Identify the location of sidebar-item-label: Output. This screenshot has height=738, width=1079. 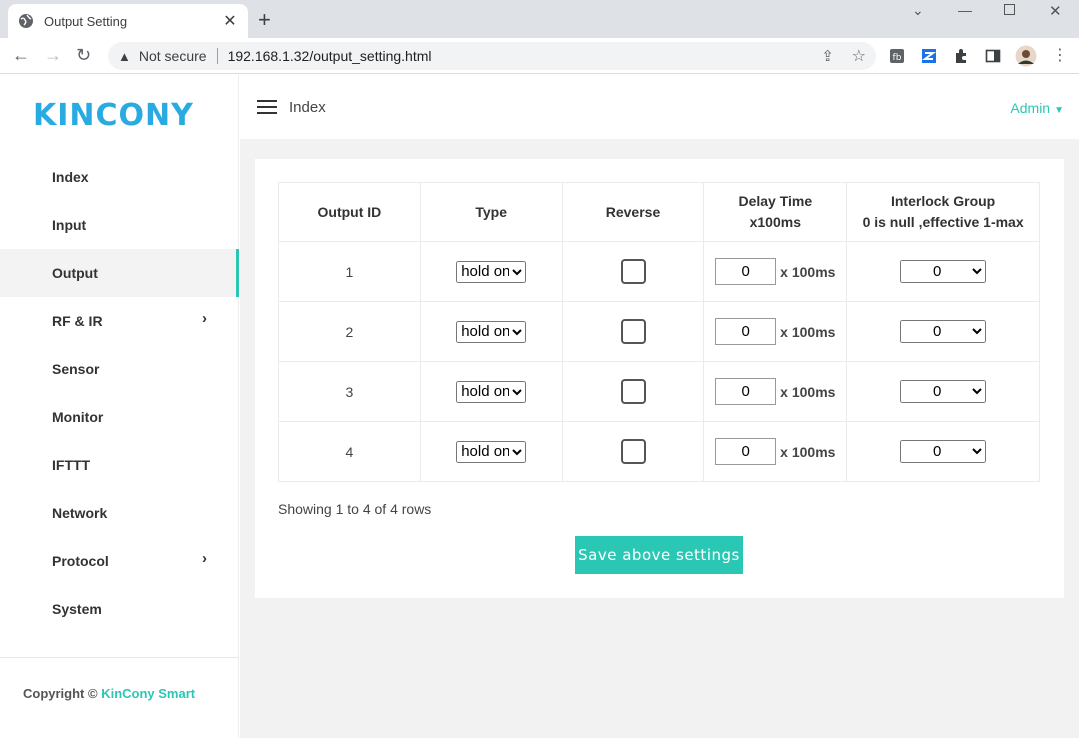
(75, 273).